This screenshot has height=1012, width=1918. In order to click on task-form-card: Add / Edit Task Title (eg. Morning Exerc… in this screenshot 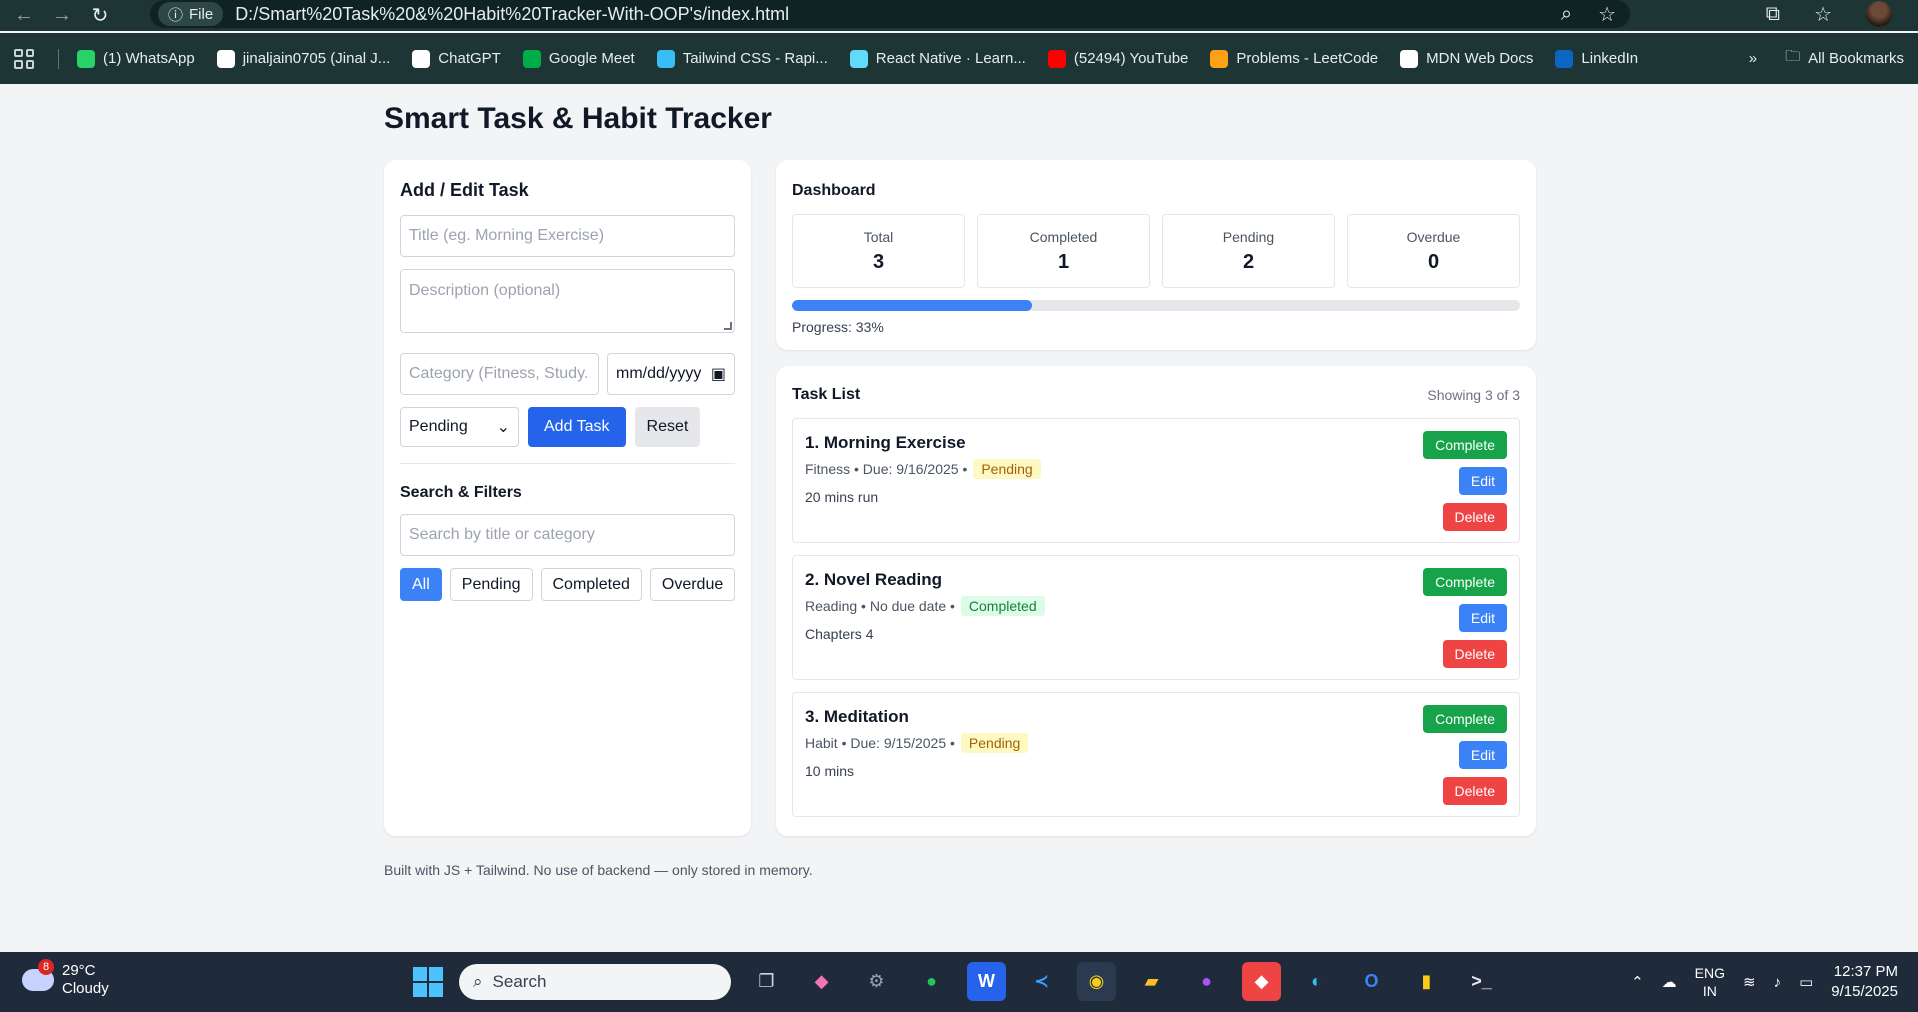, I will do `click(567, 498)`.